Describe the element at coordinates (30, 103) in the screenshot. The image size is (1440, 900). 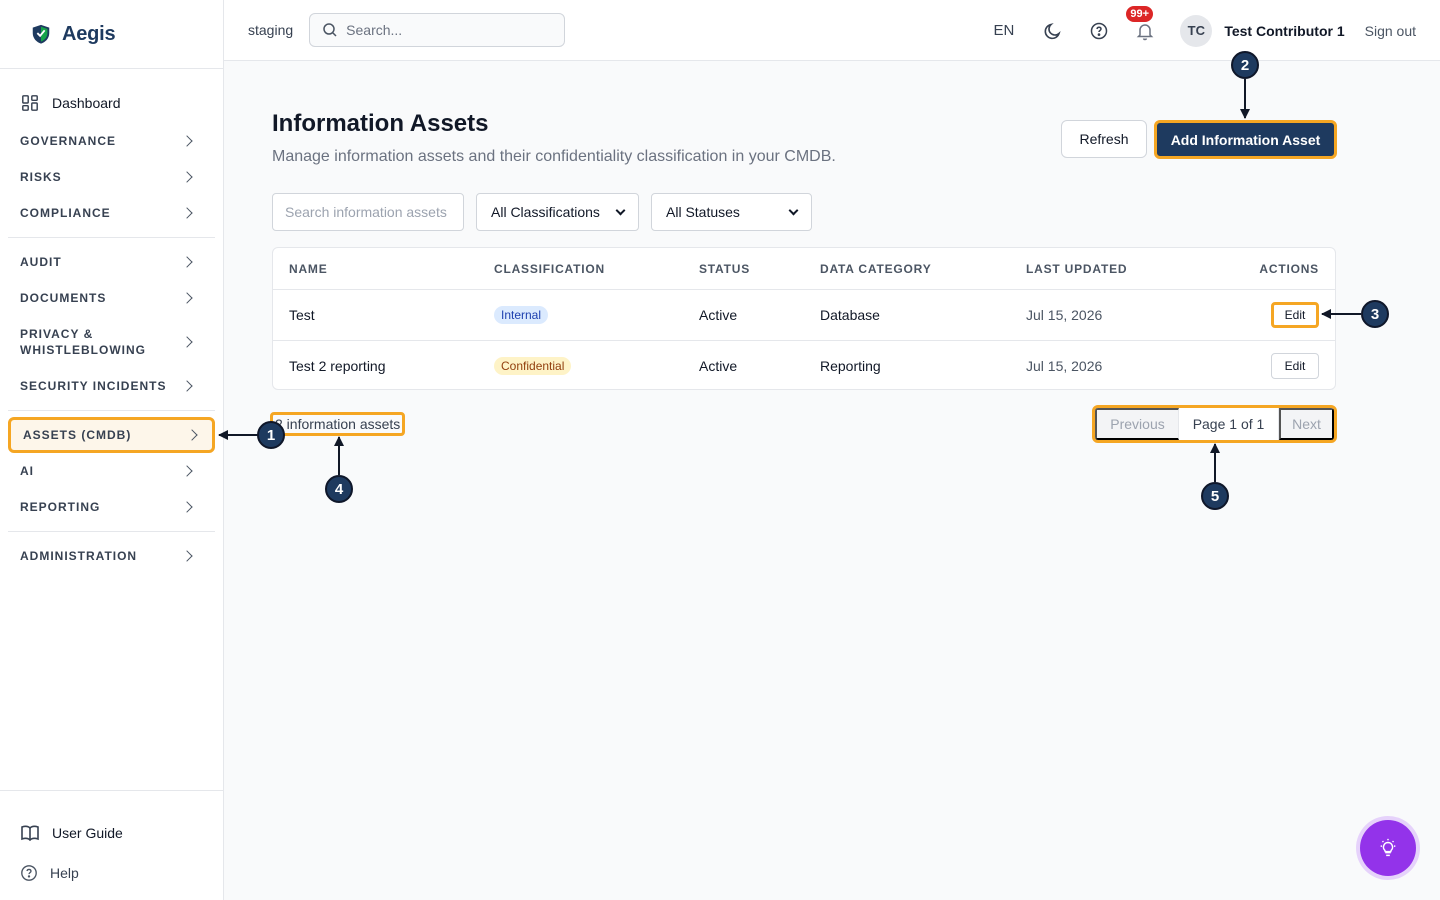
I see `dashboard-icon` at that location.